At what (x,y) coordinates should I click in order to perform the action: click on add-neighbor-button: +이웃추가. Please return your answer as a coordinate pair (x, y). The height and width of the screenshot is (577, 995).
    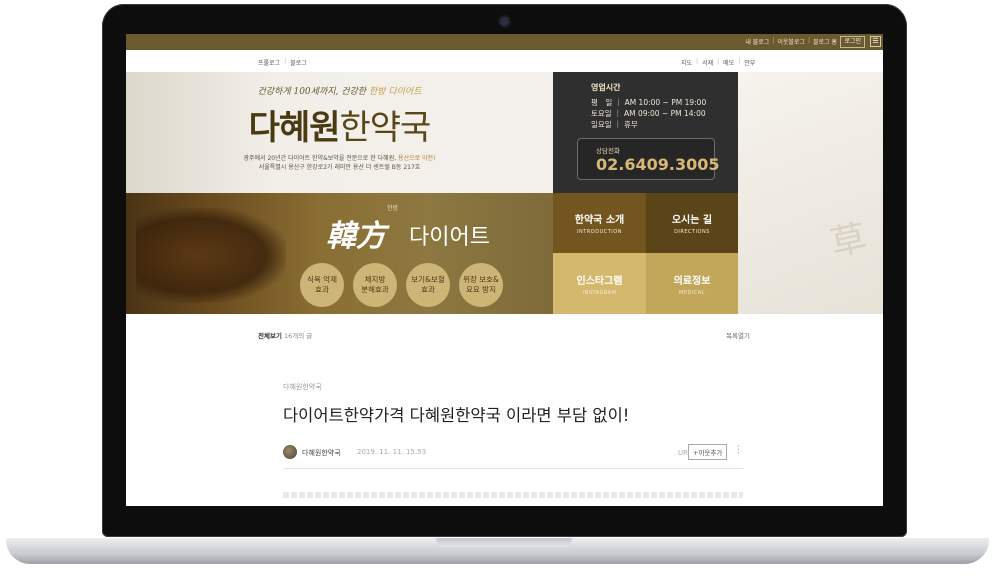
    Looking at the image, I should click on (708, 452).